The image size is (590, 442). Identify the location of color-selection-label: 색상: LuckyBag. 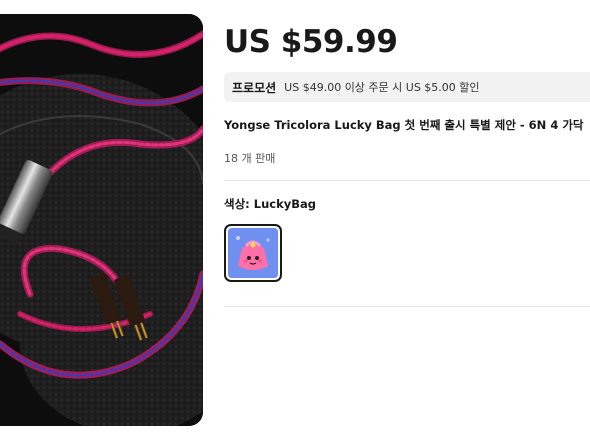
(270, 204).